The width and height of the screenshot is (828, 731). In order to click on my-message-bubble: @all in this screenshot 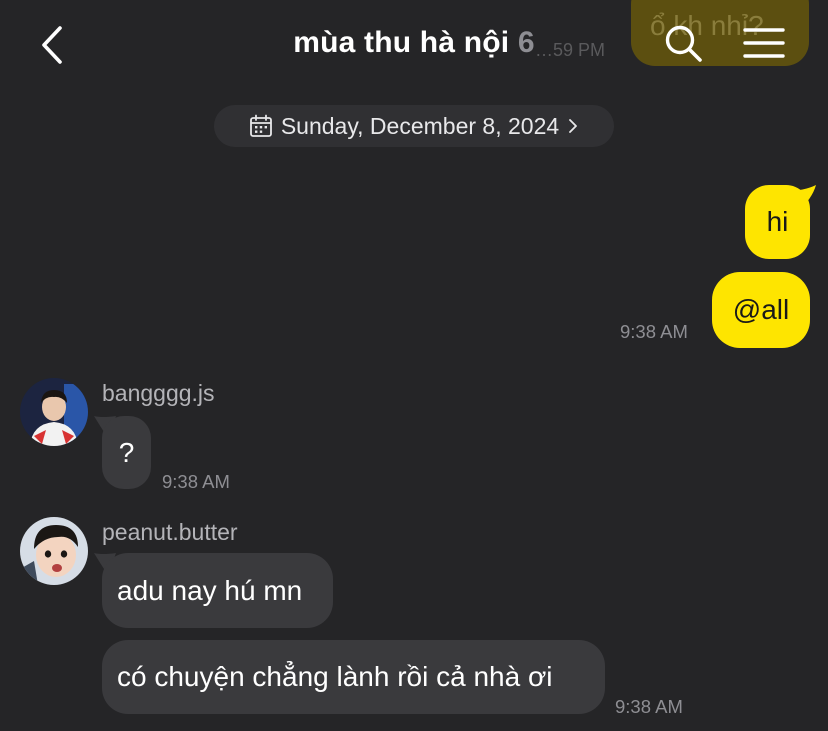, I will do `click(761, 310)`.